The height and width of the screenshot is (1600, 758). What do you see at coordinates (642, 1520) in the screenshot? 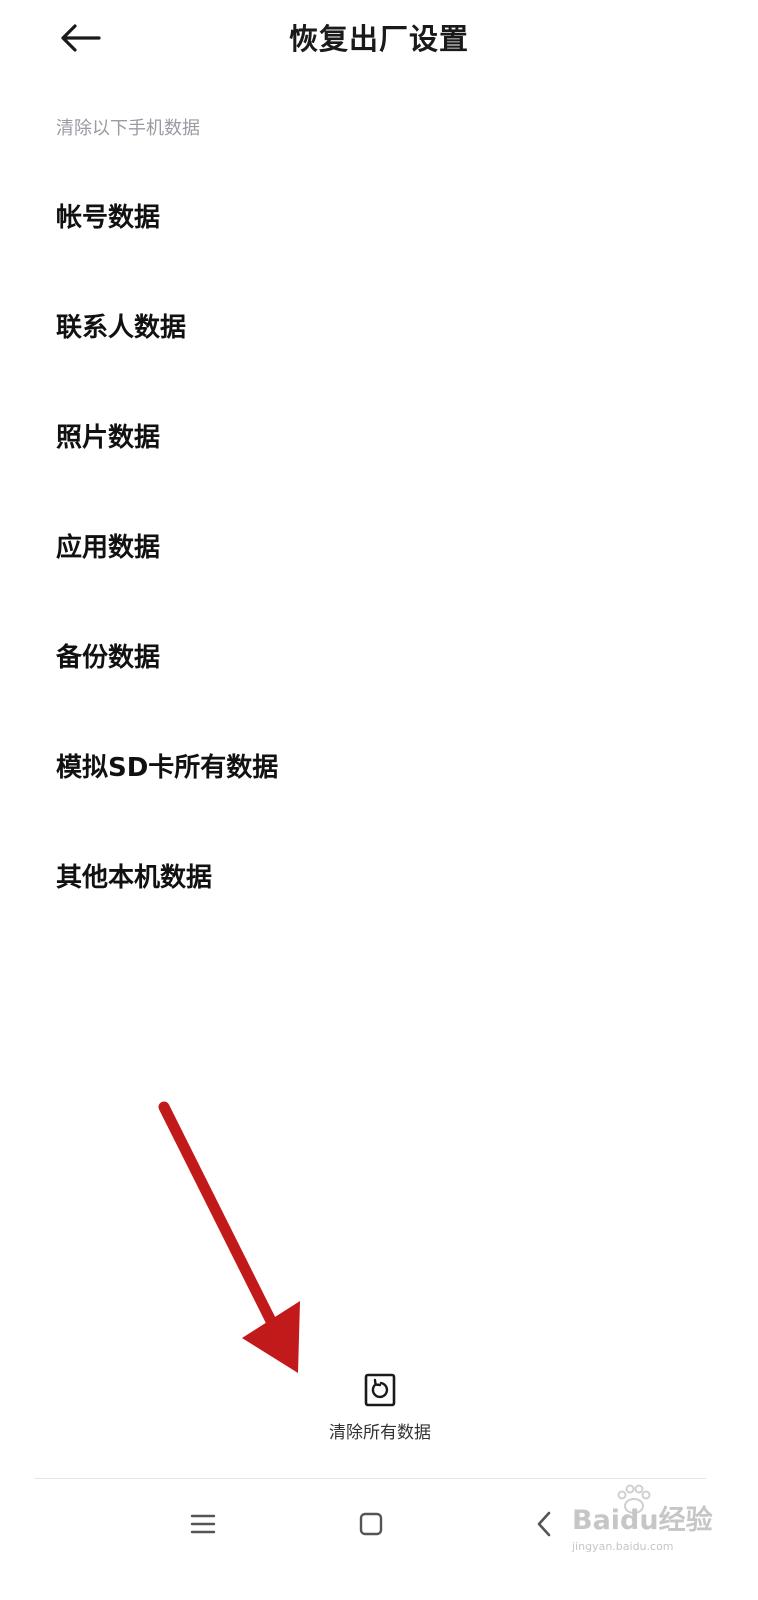
I see `watermark-text: Baidu经验` at bounding box center [642, 1520].